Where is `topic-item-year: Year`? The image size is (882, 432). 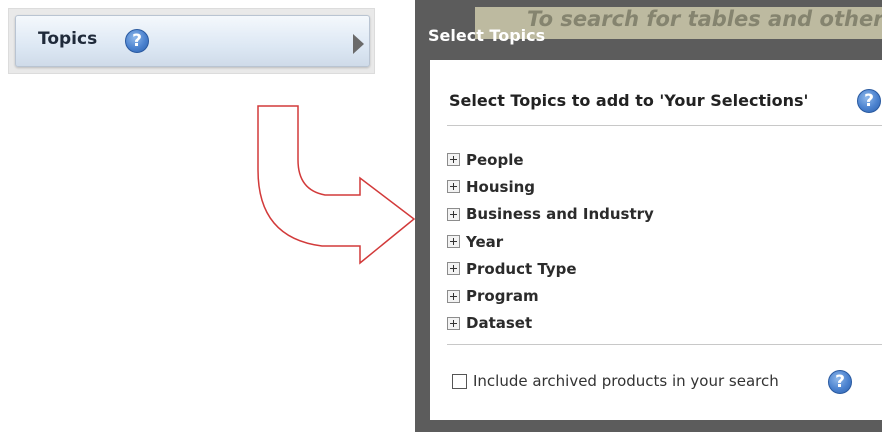
topic-item-year: Year is located at coordinates (550, 241).